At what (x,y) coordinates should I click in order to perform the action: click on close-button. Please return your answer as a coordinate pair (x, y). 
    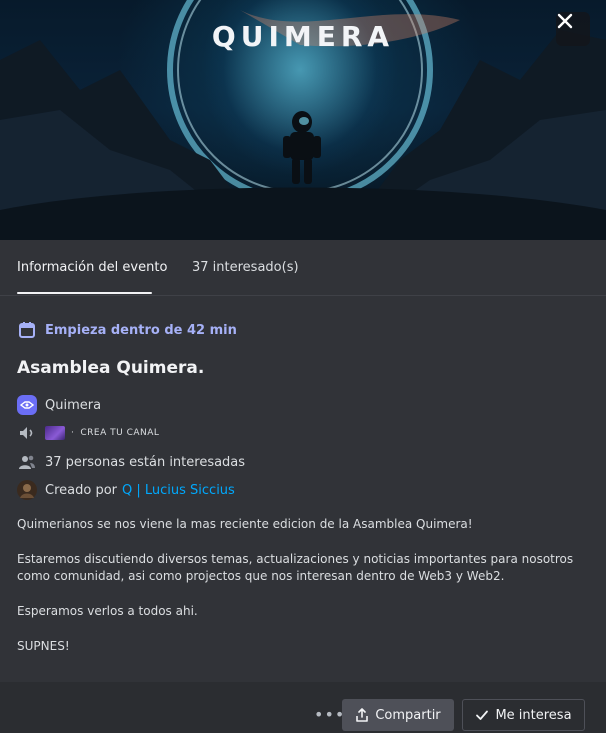
    Looking at the image, I should click on (573, 29).